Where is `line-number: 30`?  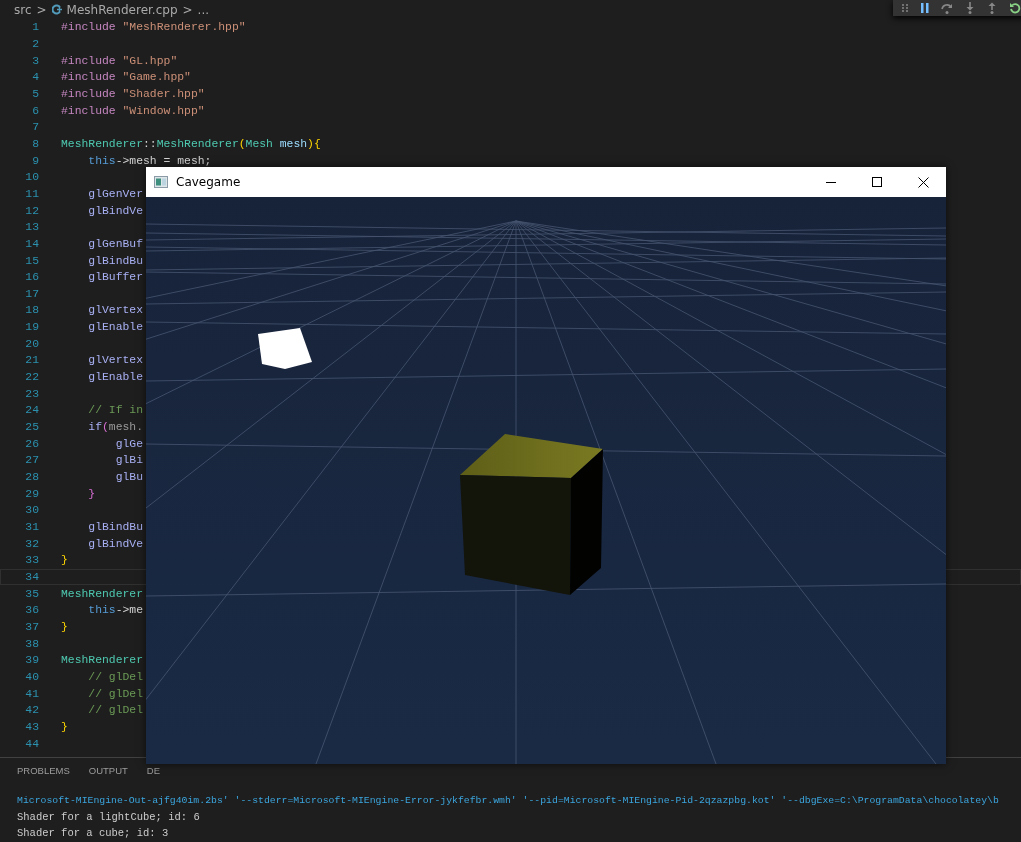
line-number: 30 is located at coordinates (31, 510).